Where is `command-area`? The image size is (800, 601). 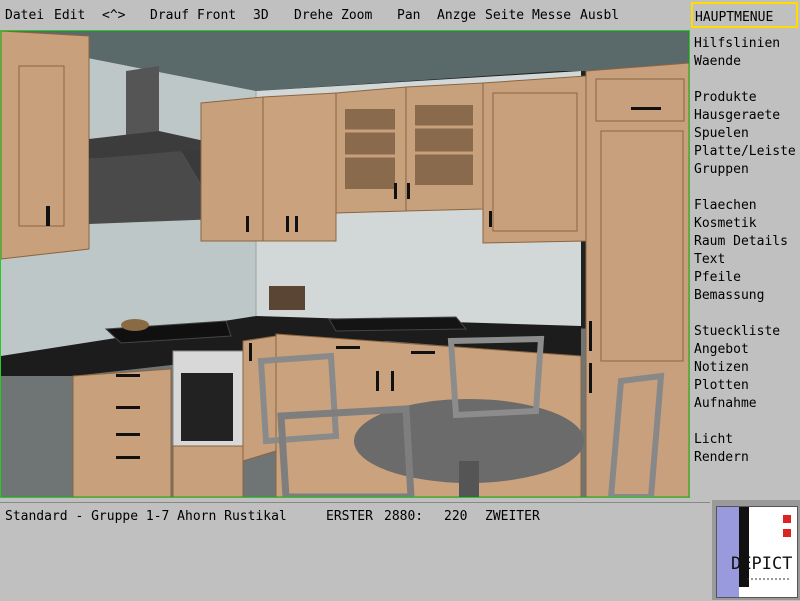 command-area is located at coordinates (355, 565).